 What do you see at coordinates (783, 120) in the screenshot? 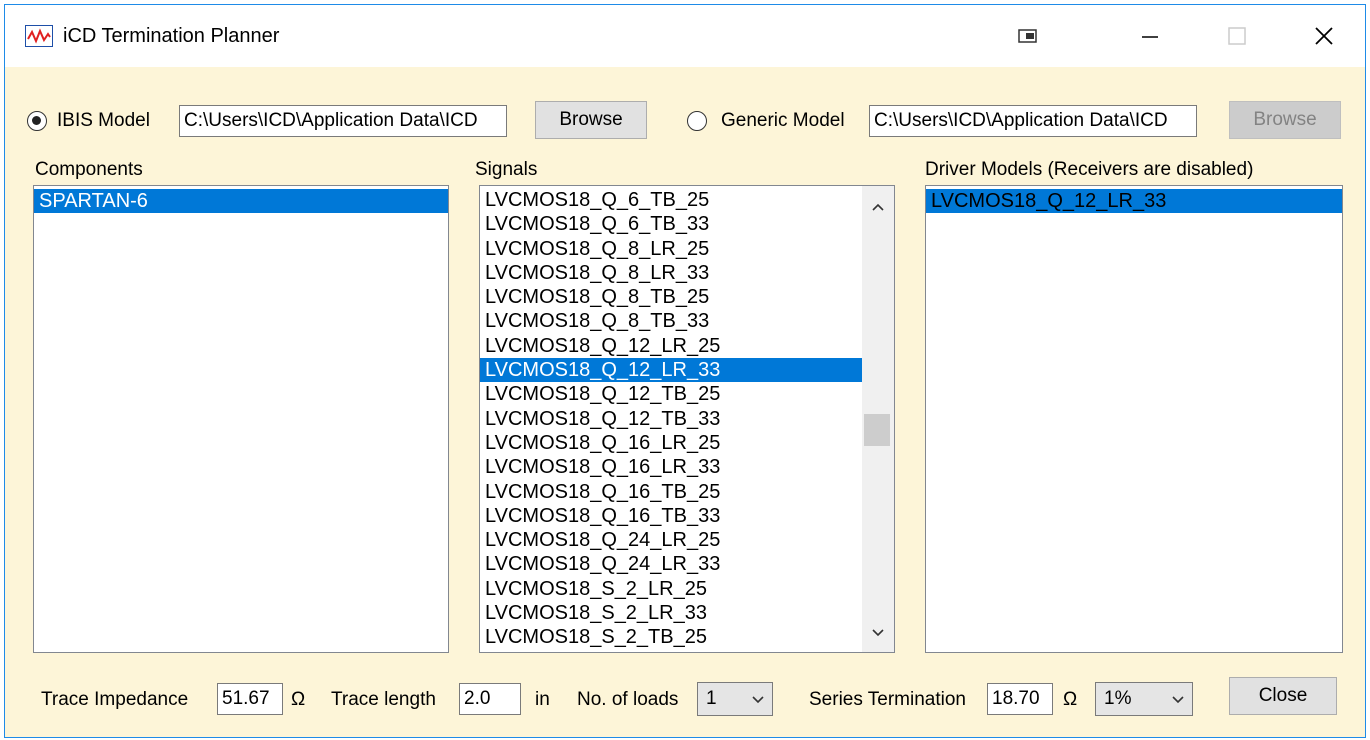
I see `generic-model-label: Generic Model` at bounding box center [783, 120].